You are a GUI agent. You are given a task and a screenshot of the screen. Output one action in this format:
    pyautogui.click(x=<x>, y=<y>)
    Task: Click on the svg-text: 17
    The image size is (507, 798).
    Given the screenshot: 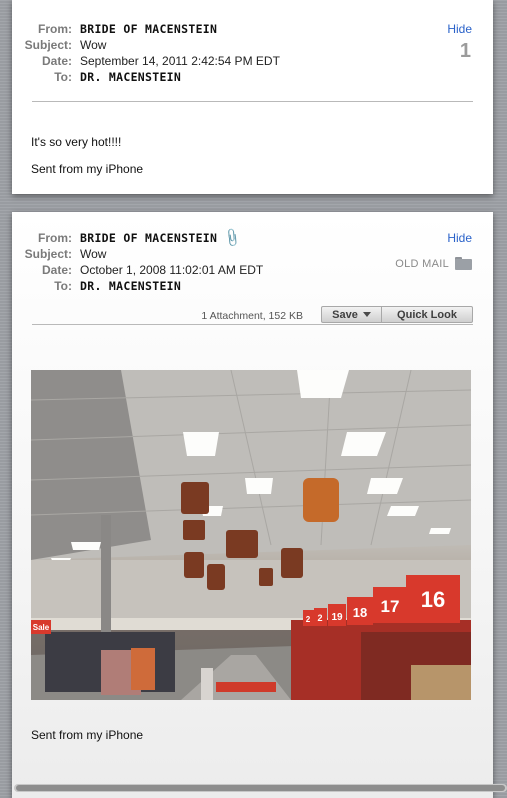 What is the action you would take?
    pyautogui.click(x=390, y=606)
    